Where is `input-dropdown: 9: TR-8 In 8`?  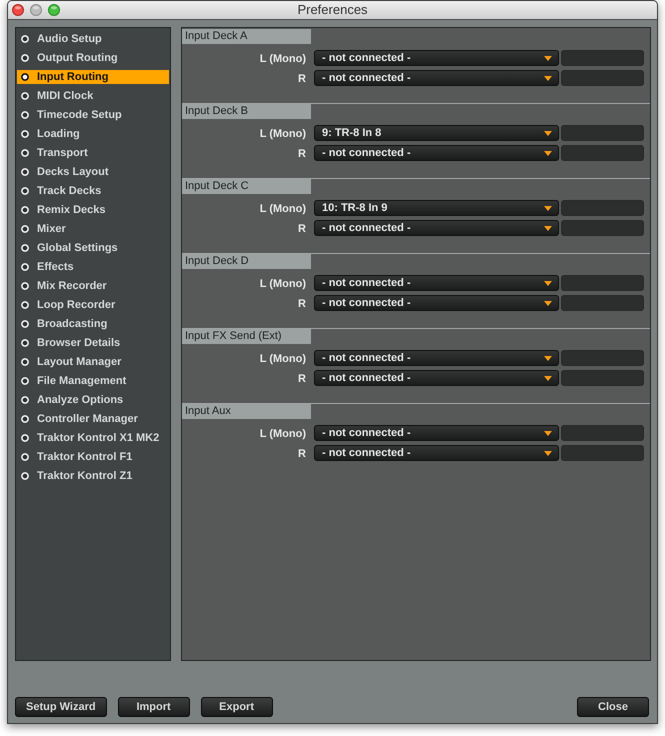 input-dropdown: 9: TR-8 In 8 is located at coordinates (436, 133).